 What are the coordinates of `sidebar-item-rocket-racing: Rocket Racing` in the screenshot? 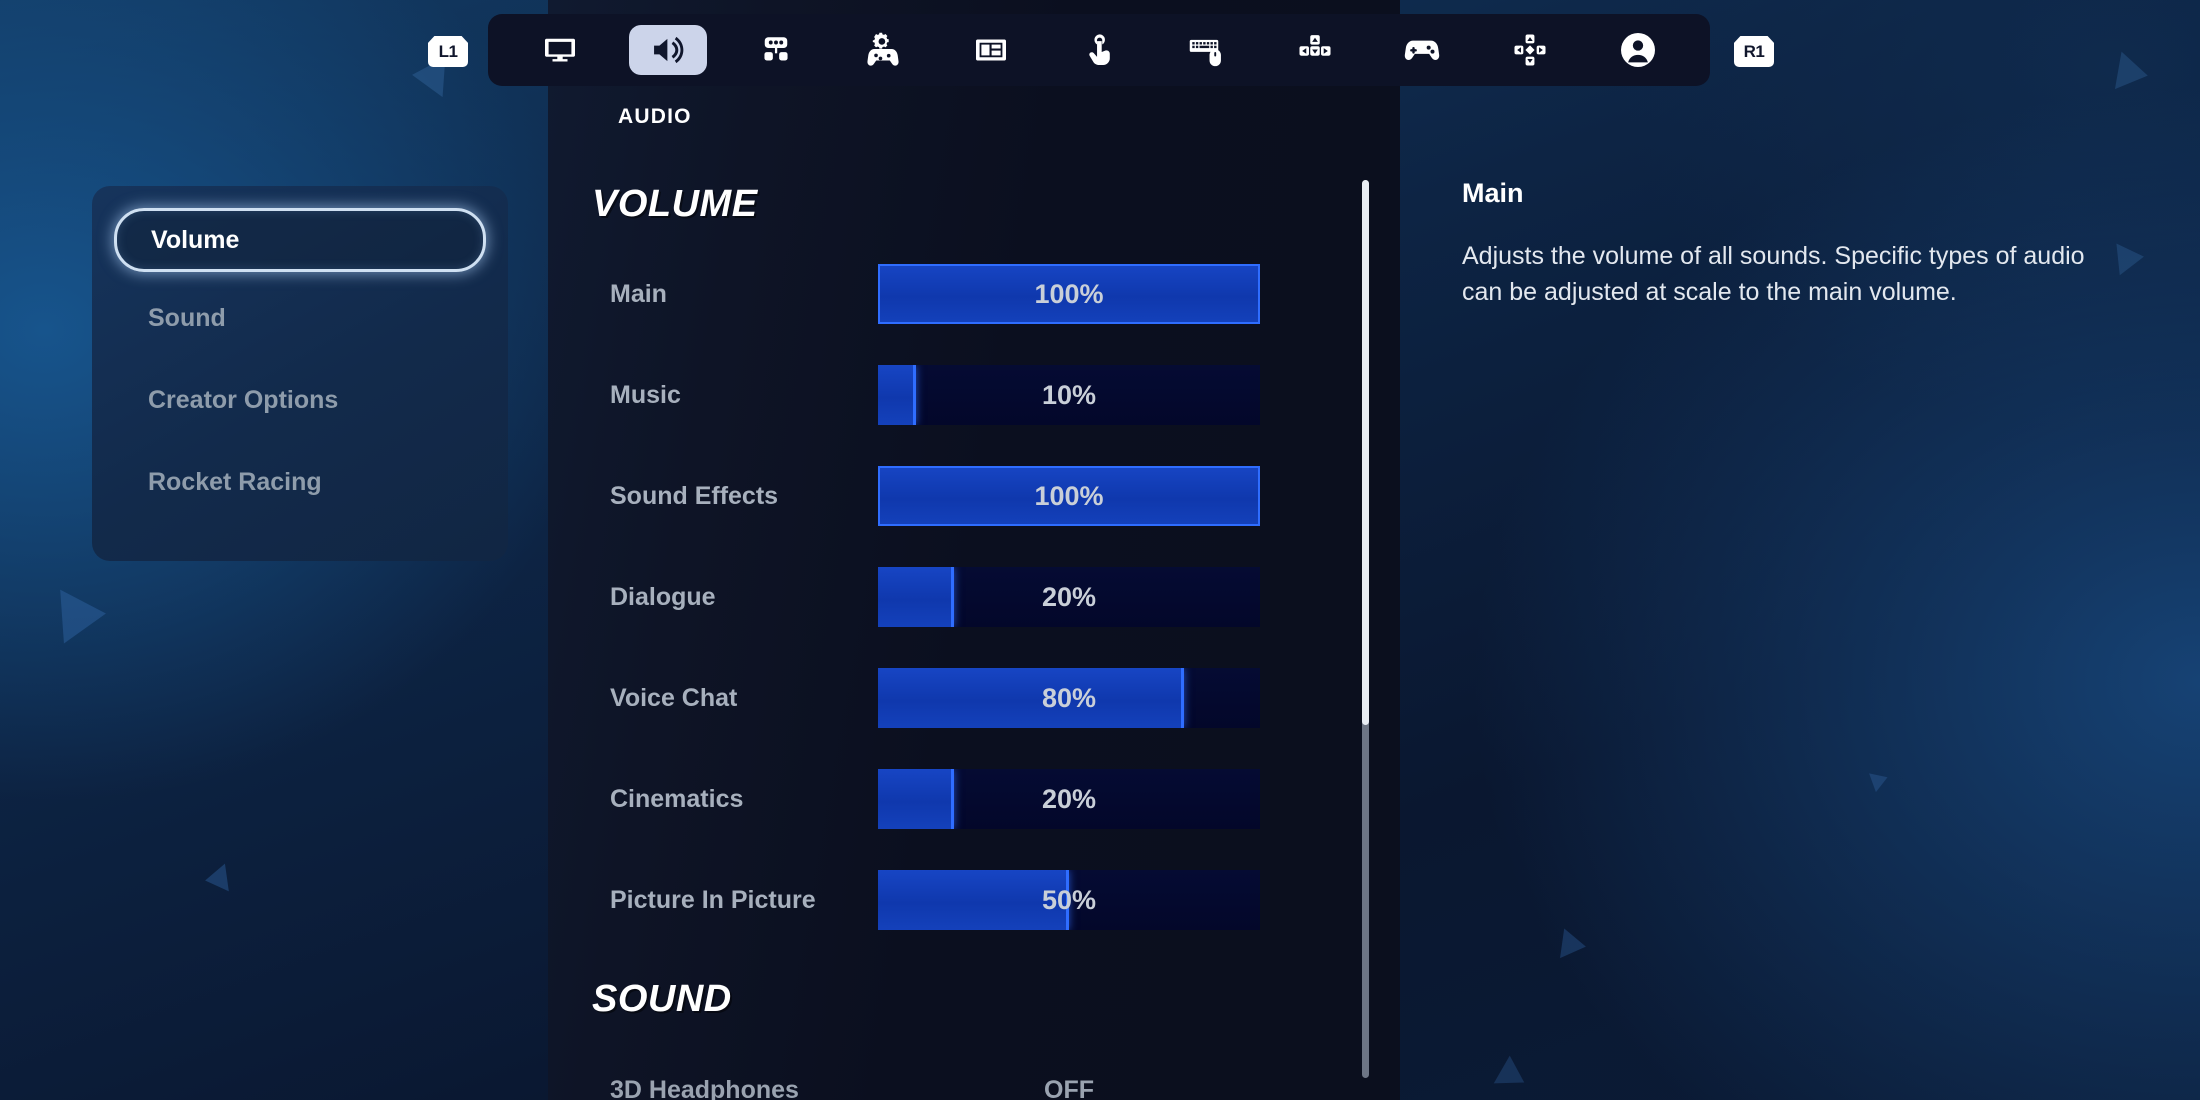 It's located at (300, 482).